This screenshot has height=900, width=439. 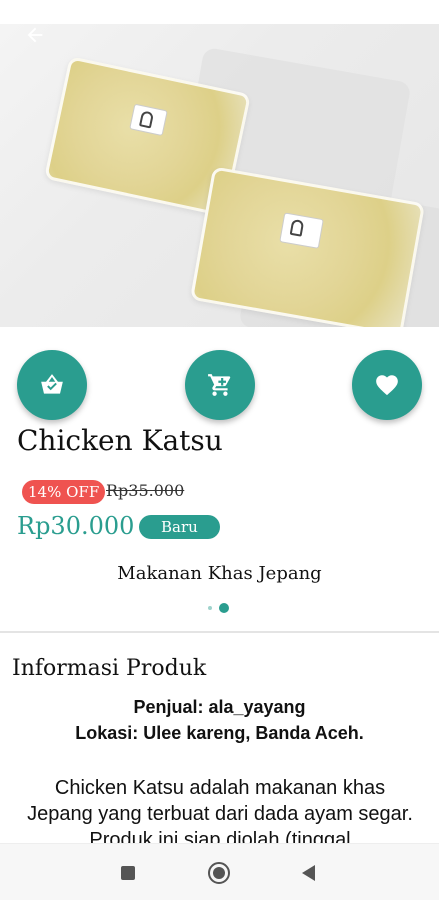 I want to click on product-category: Makanan Khas Jepang, so click(x=219, y=573).